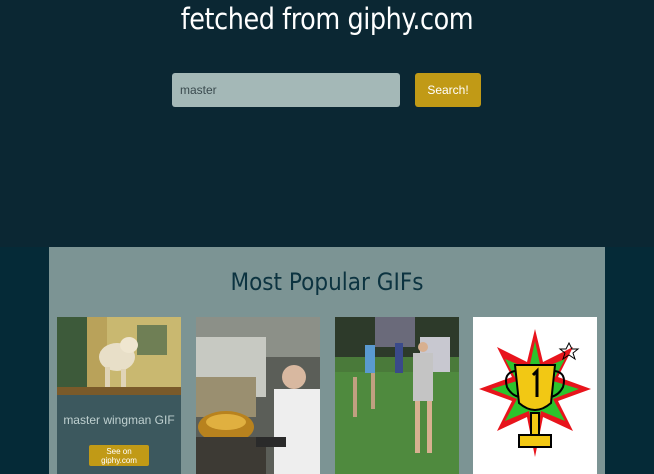 The height and width of the screenshot is (474, 654). What do you see at coordinates (327, 19) in the screenshot?
I see `site-title: fetched from giphy.com` at bounding box center [327, 19].